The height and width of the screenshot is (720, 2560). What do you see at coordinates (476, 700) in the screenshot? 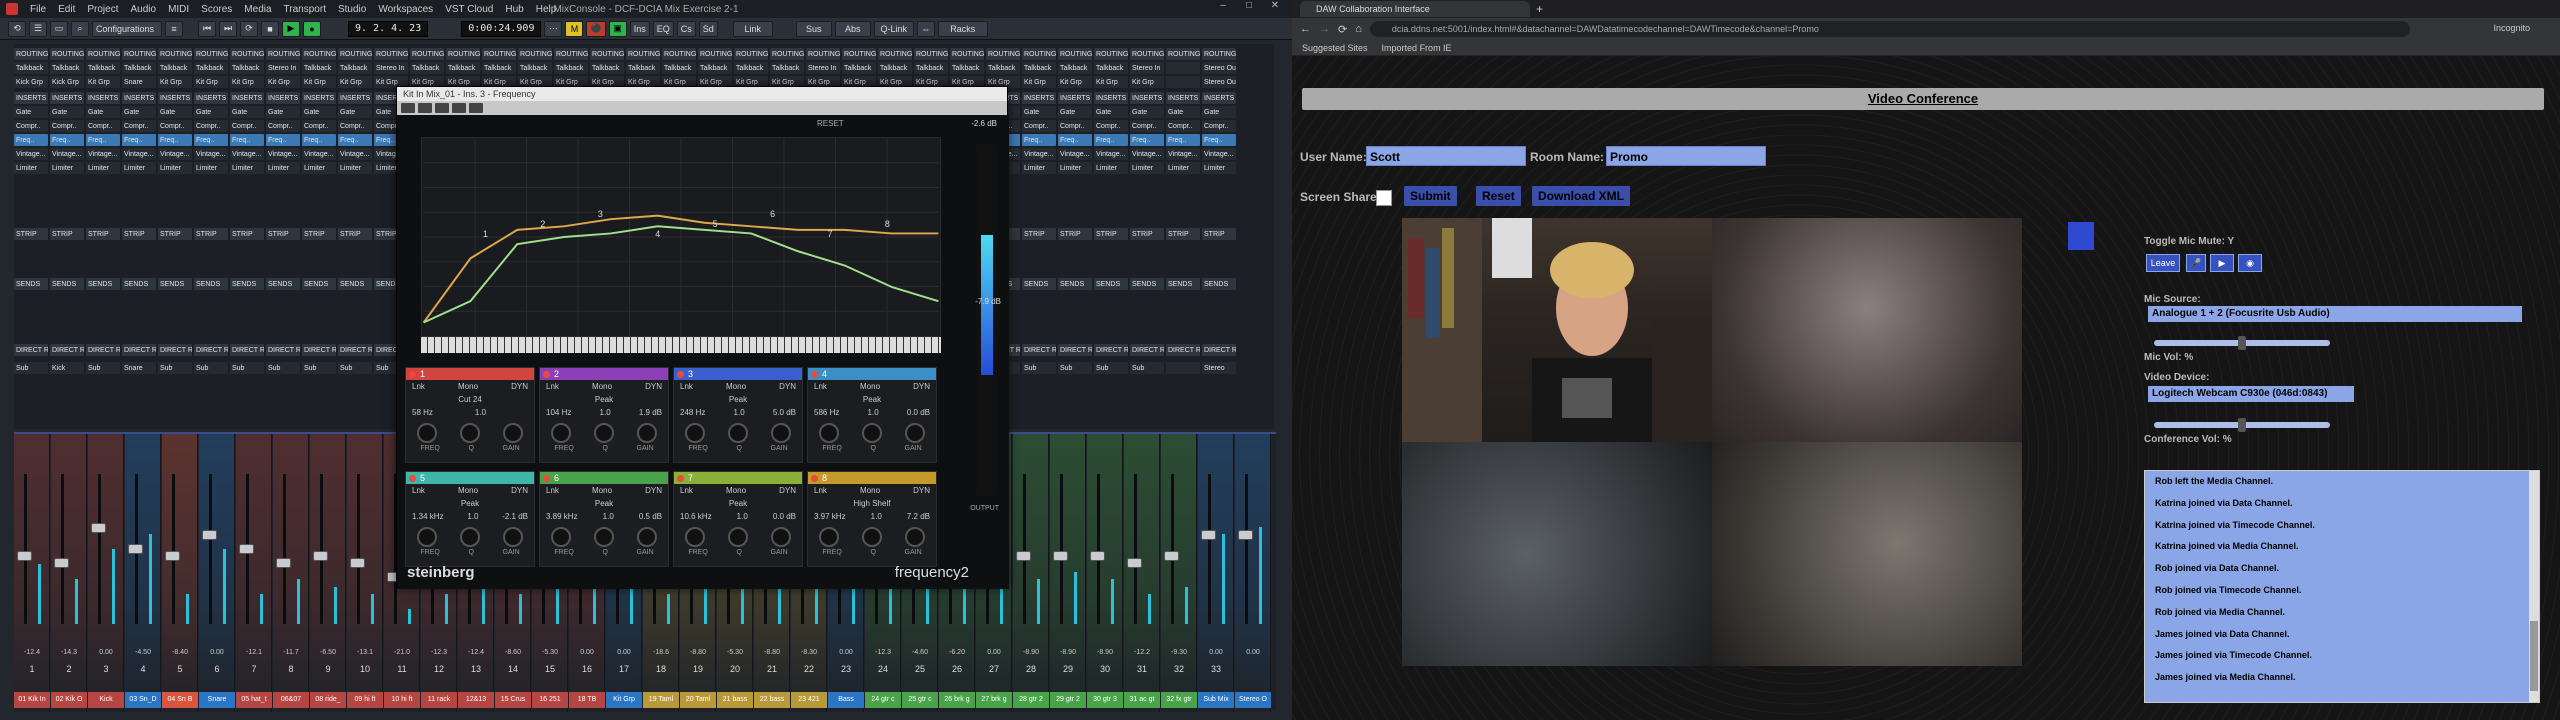
I see `channel-name: 12&13` at bounding box center [476, 700].